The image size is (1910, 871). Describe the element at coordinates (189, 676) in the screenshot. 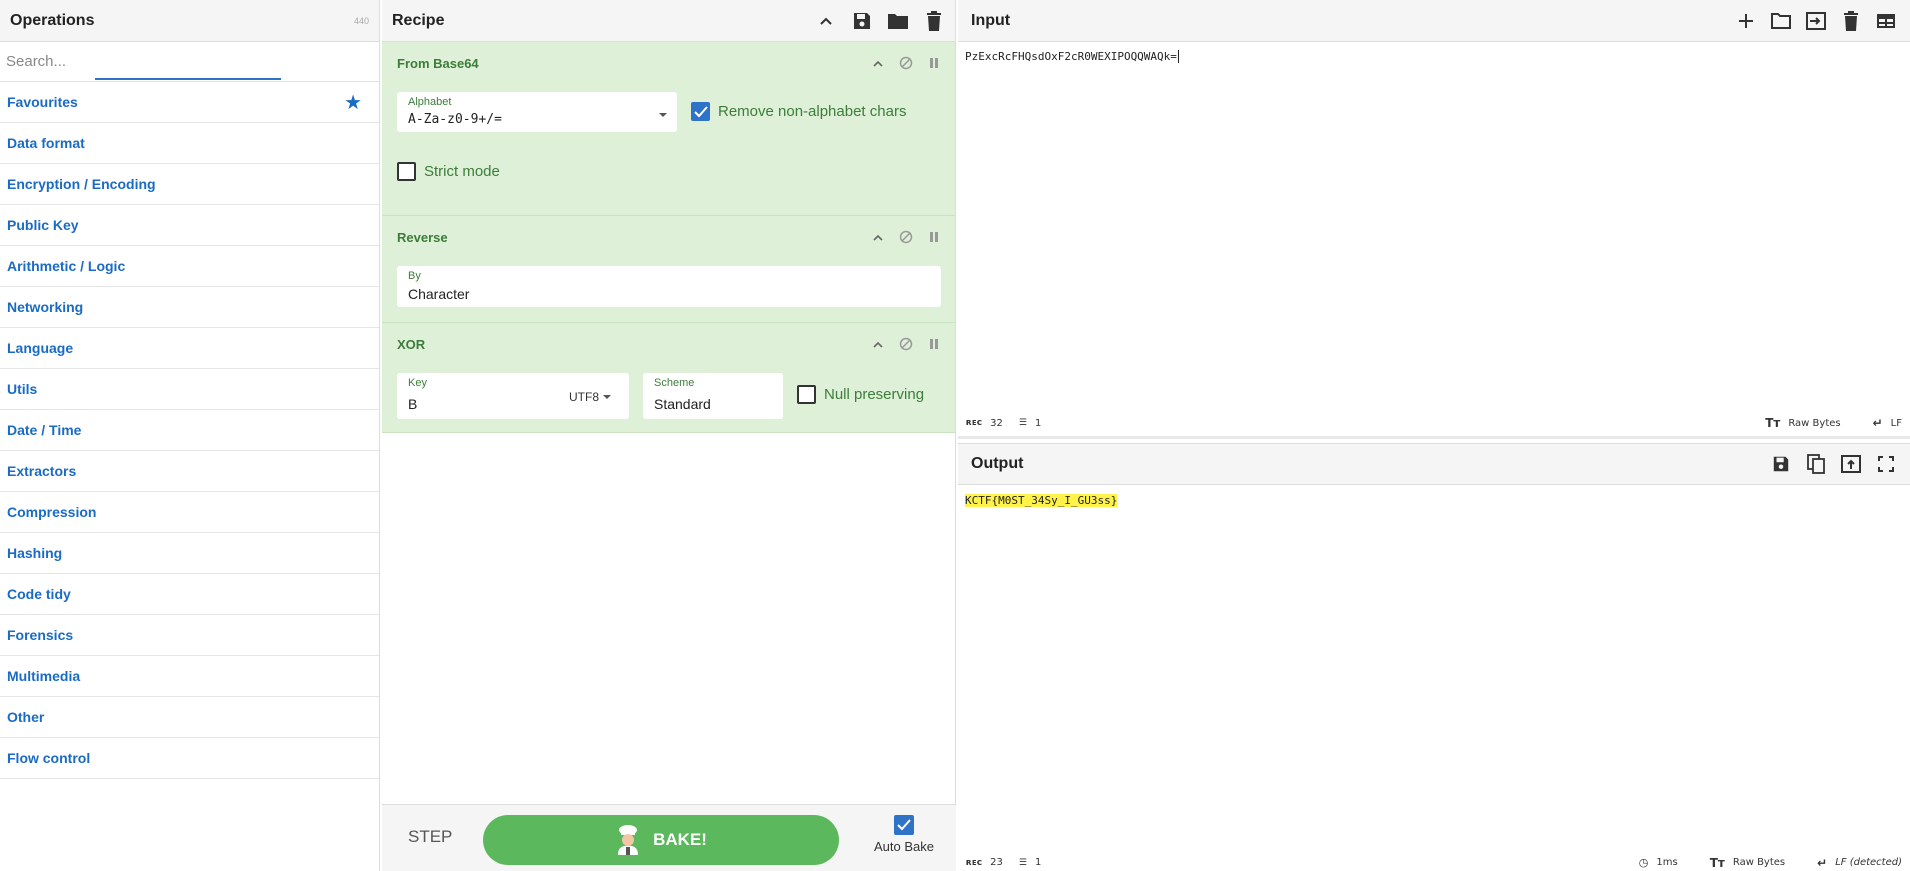

I see `category-multimedia: Multimedia` at that location.